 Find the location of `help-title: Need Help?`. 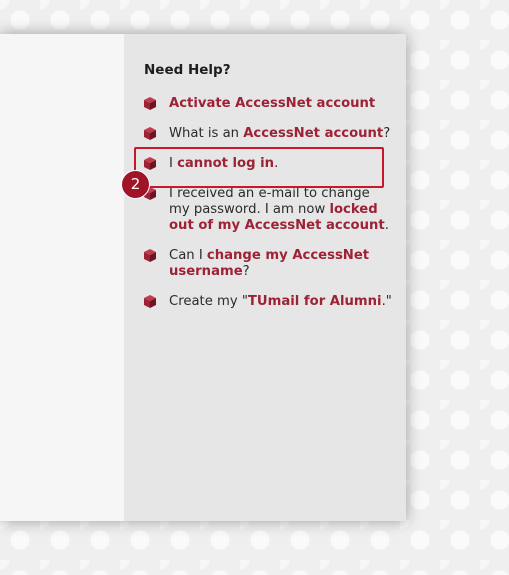

help-title: Need Help? is located at coordinates (187, 70).